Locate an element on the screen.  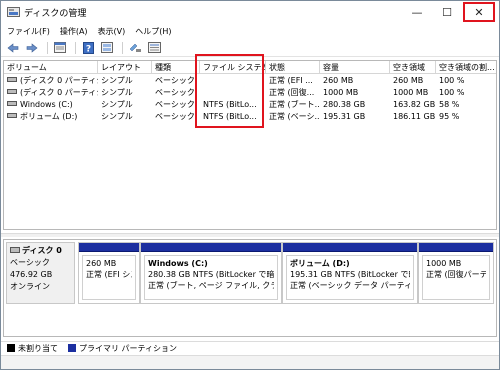
column-header-volume: ボリューム is located at coordinates (51, 67).